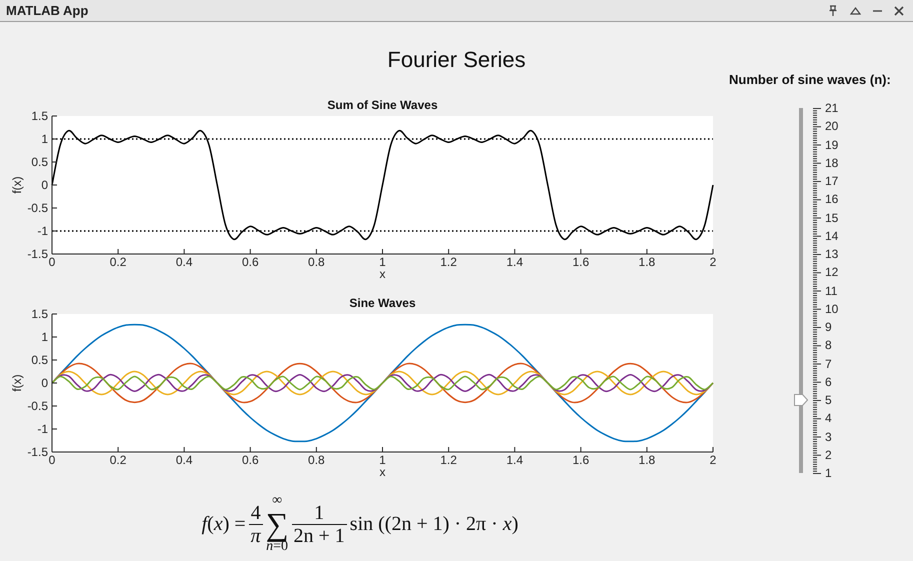 This screenshot has height=561, width=913. What do you see at coordinates (456, 60) in the screenshot?
I see `app-heading: Fourier Series` at bounding box center [456, 60].